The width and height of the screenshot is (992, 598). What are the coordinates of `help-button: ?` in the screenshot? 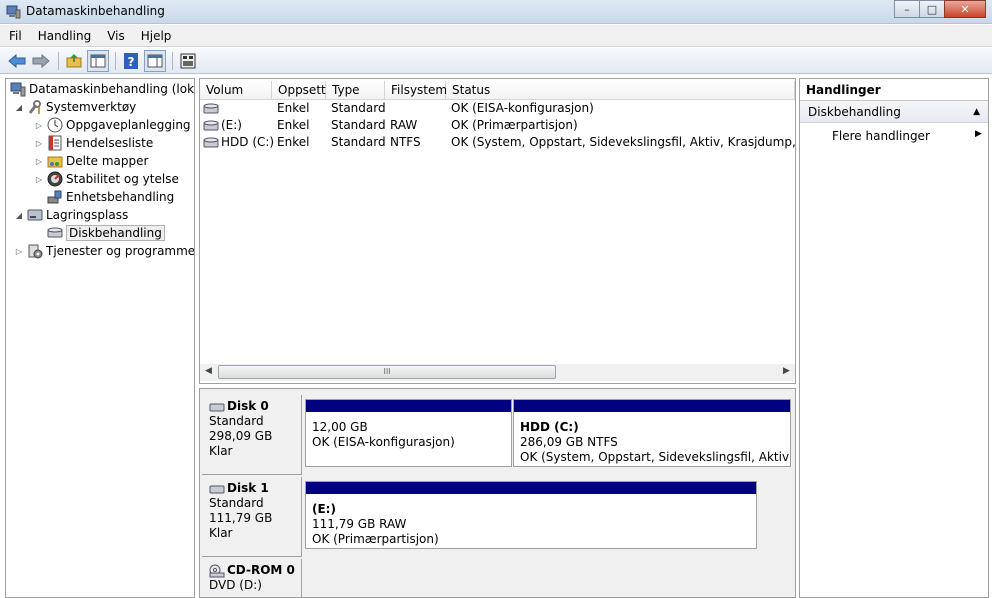 It's located at (131, 61).